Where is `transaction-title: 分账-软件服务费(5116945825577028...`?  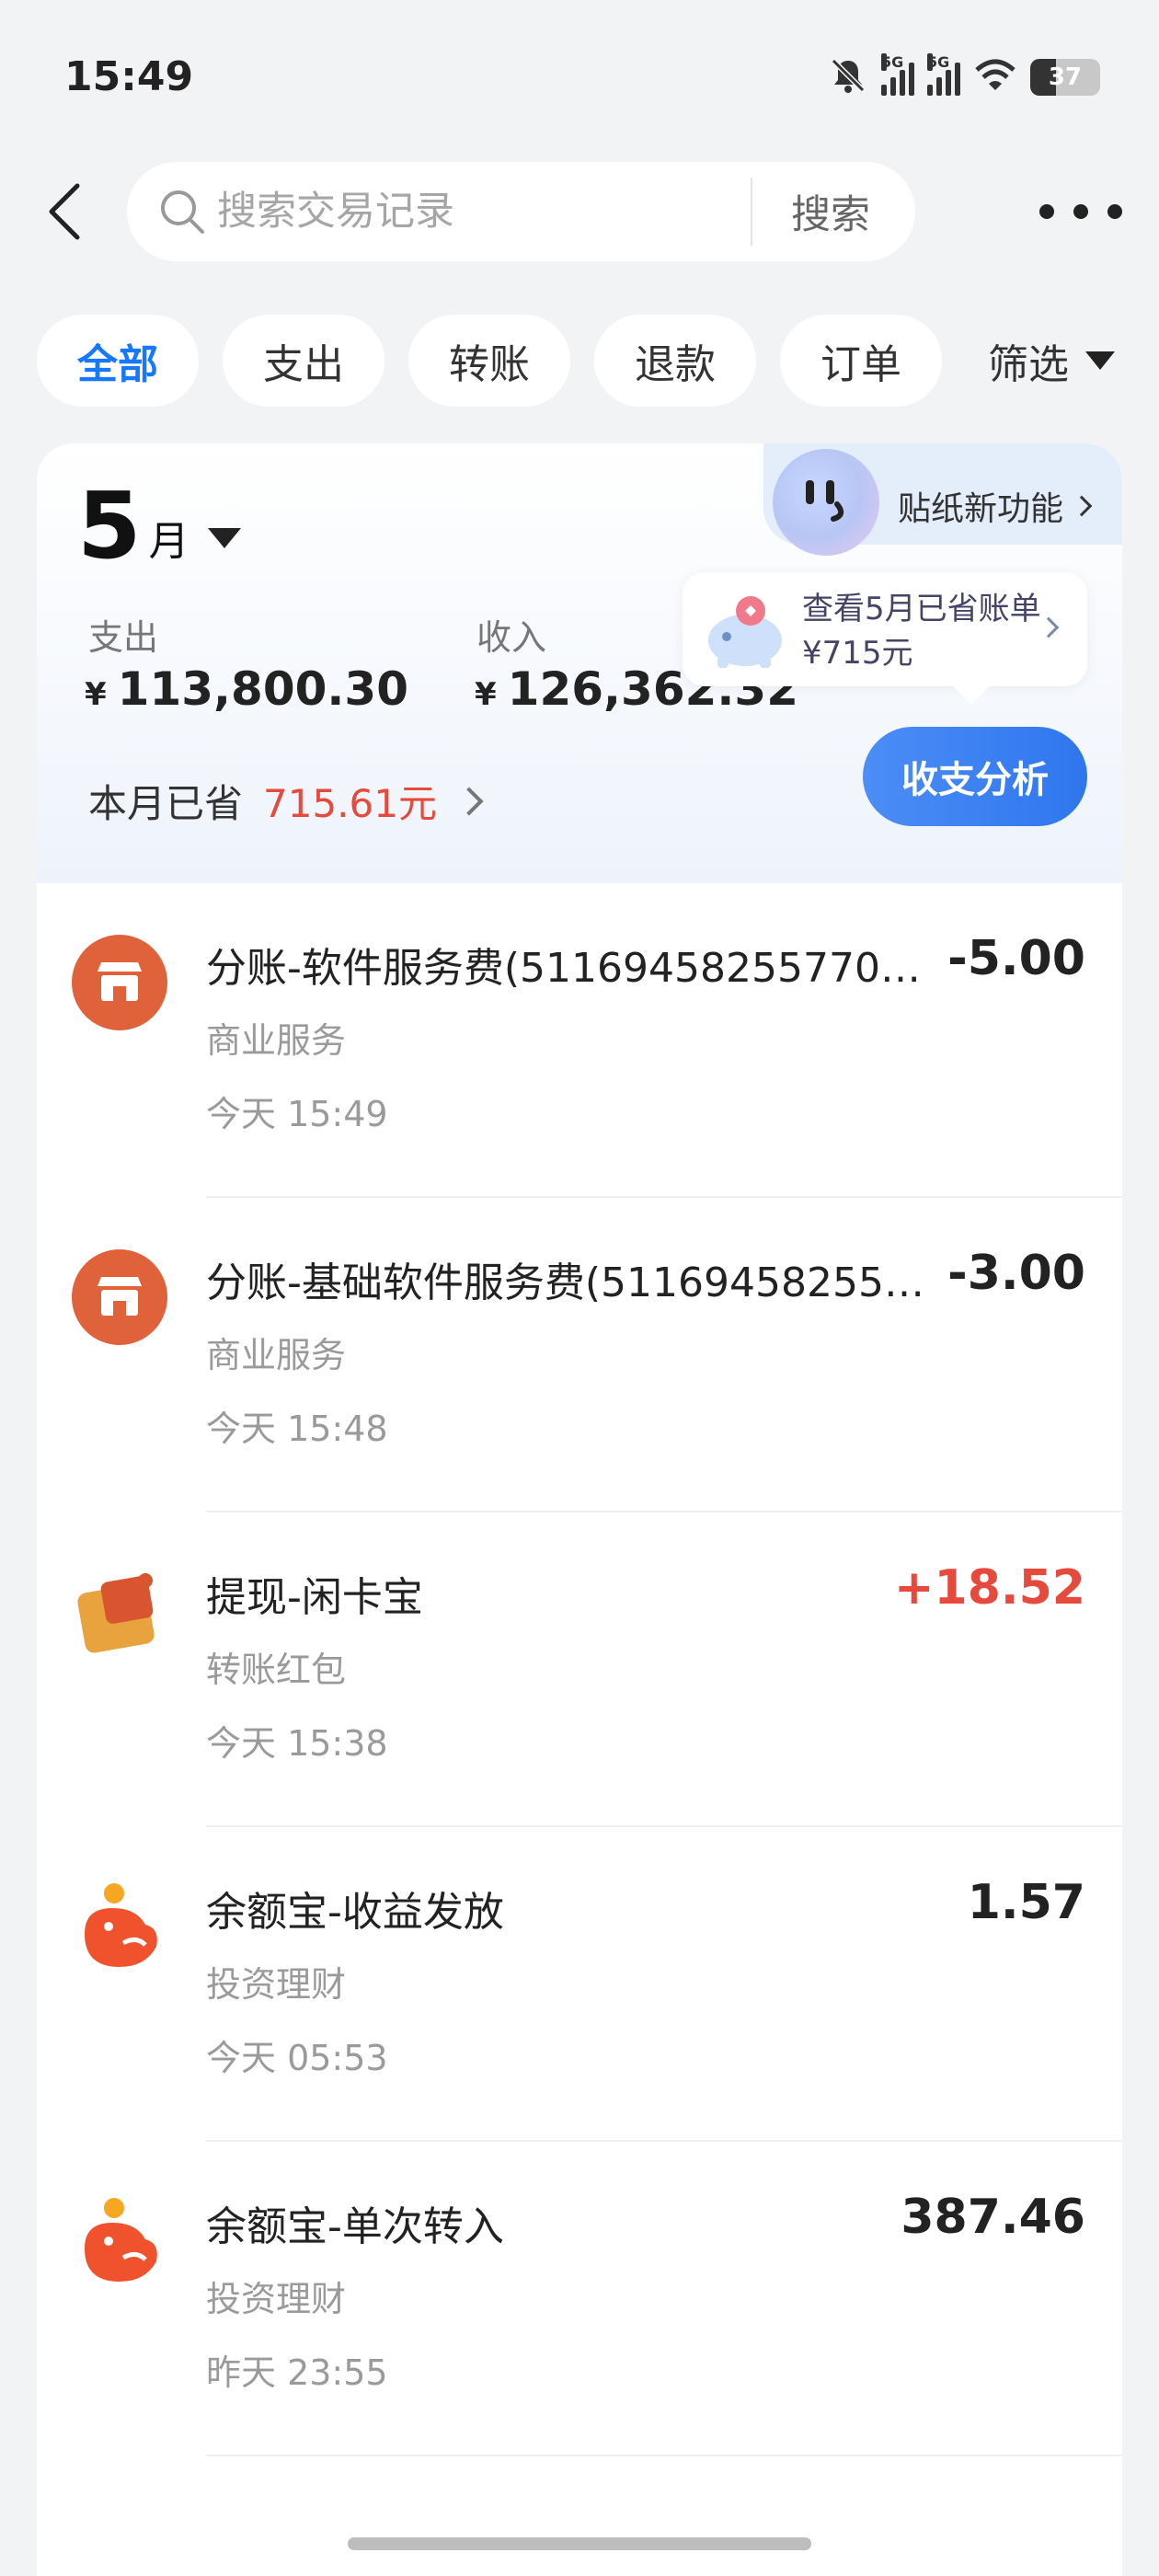 transaction-title: 分账-软件服务费(5116945825577028... is located at coordinates (569, 968).